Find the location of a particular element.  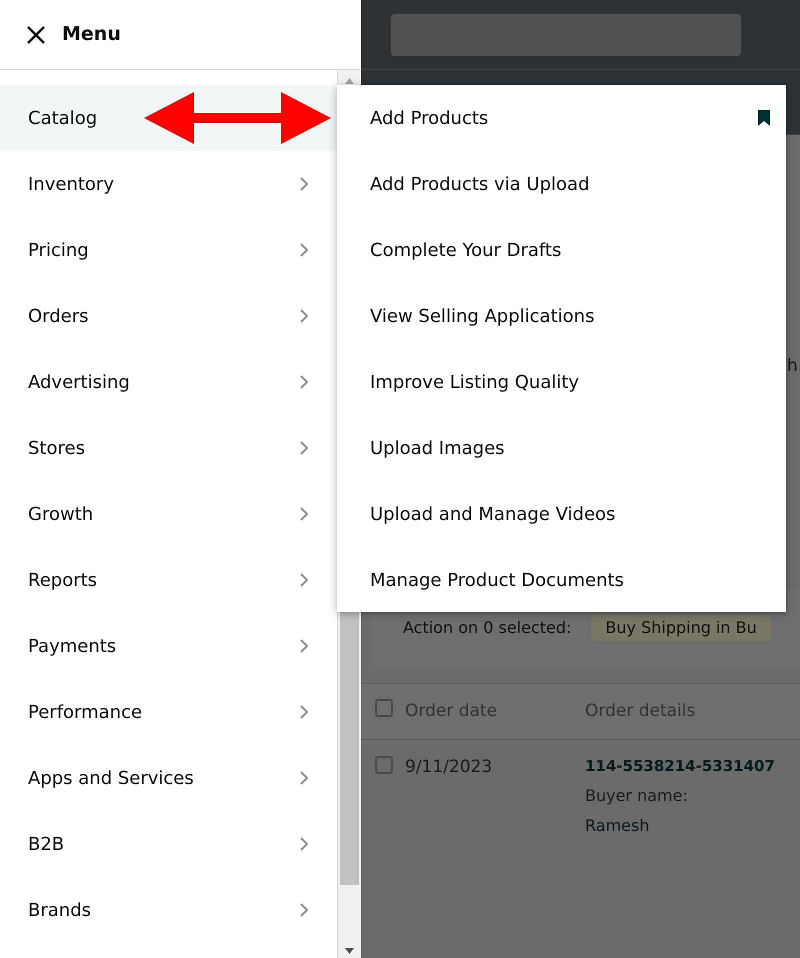

menu-item-label: Brands is located at coordinates (59, 910).